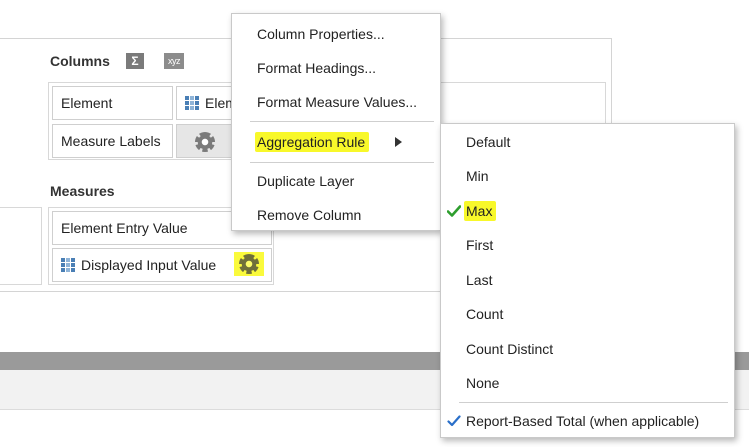 The image size is (749, 447). What do you see at coordinates (135, 61) in the screenshot?
I see `sigma-icon: Σ` at bounding box center [135, 61].